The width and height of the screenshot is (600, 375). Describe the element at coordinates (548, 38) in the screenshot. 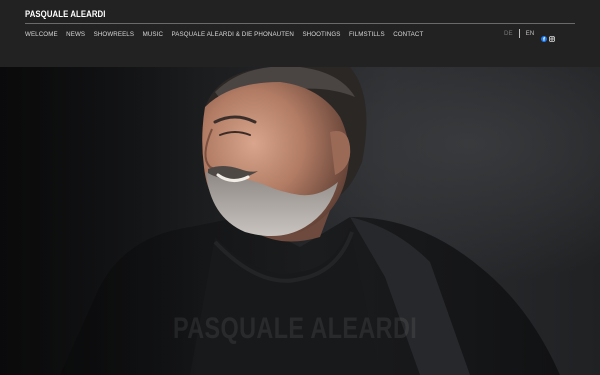

I see `social-links` at that location.